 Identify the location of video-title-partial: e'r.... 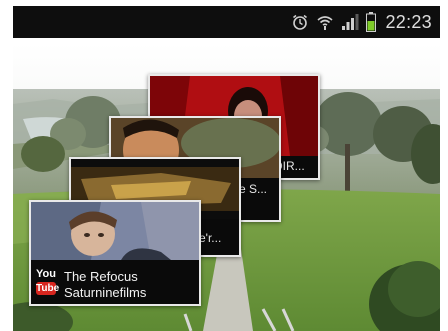
(210, 238).